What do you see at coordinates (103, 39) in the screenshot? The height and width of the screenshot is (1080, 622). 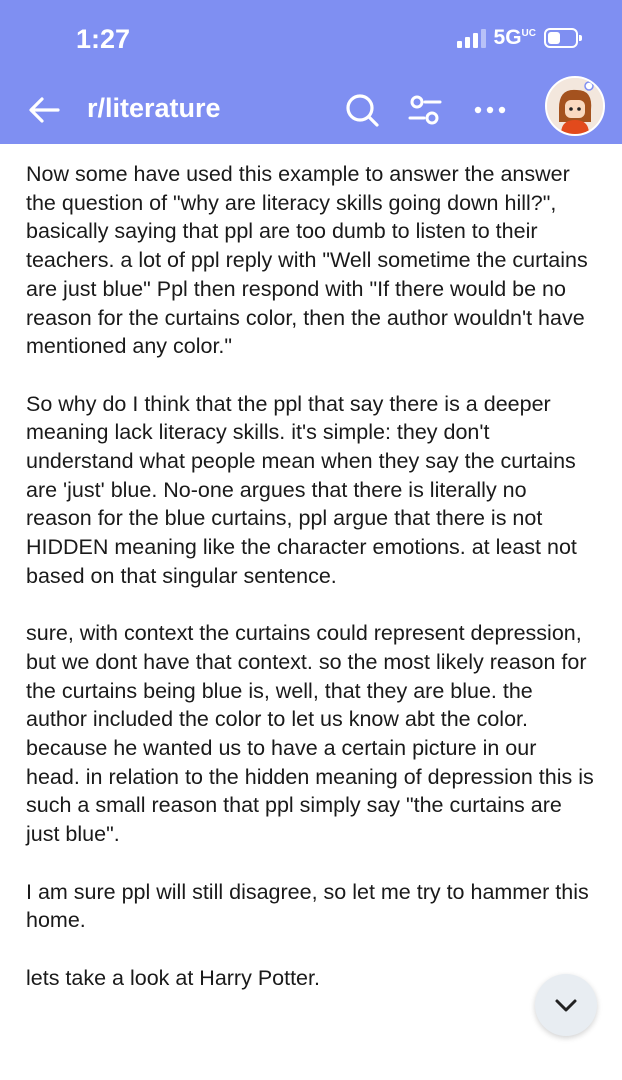 I see `status-time: 1:27` at bounding box center [103, 39].